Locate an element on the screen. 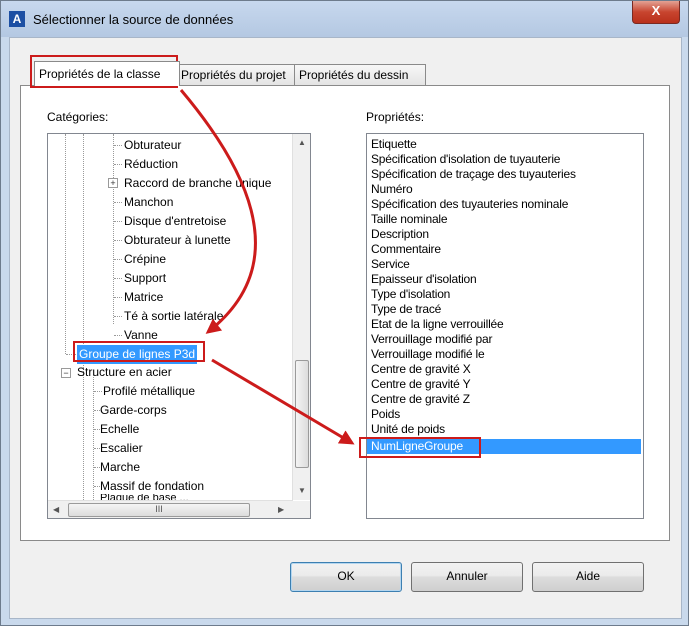 The width and height of the screenshot is (689, 626). property-item: Numéro is located at coordinates (392, 189).